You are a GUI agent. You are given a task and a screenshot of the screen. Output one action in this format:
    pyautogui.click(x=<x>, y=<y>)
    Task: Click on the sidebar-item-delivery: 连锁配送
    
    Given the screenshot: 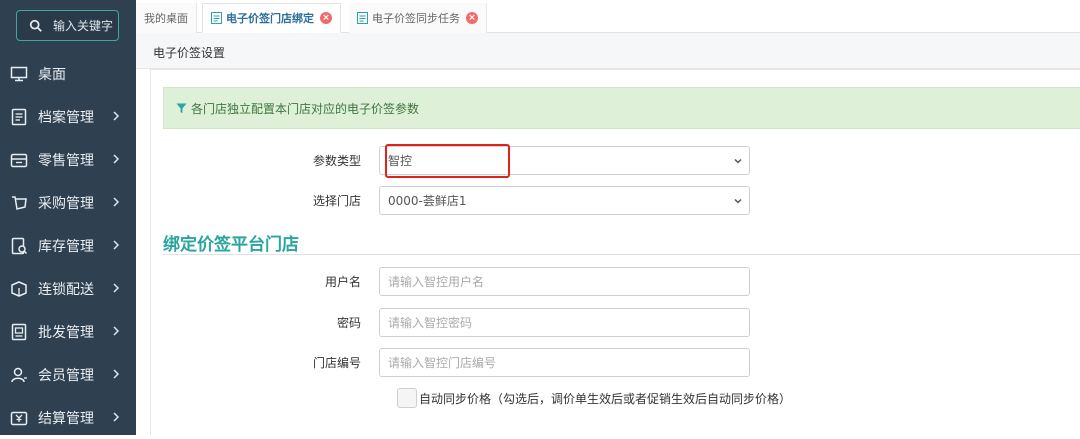 What is the action you would take?
    pyautogui.click(x=68, y=288)
    